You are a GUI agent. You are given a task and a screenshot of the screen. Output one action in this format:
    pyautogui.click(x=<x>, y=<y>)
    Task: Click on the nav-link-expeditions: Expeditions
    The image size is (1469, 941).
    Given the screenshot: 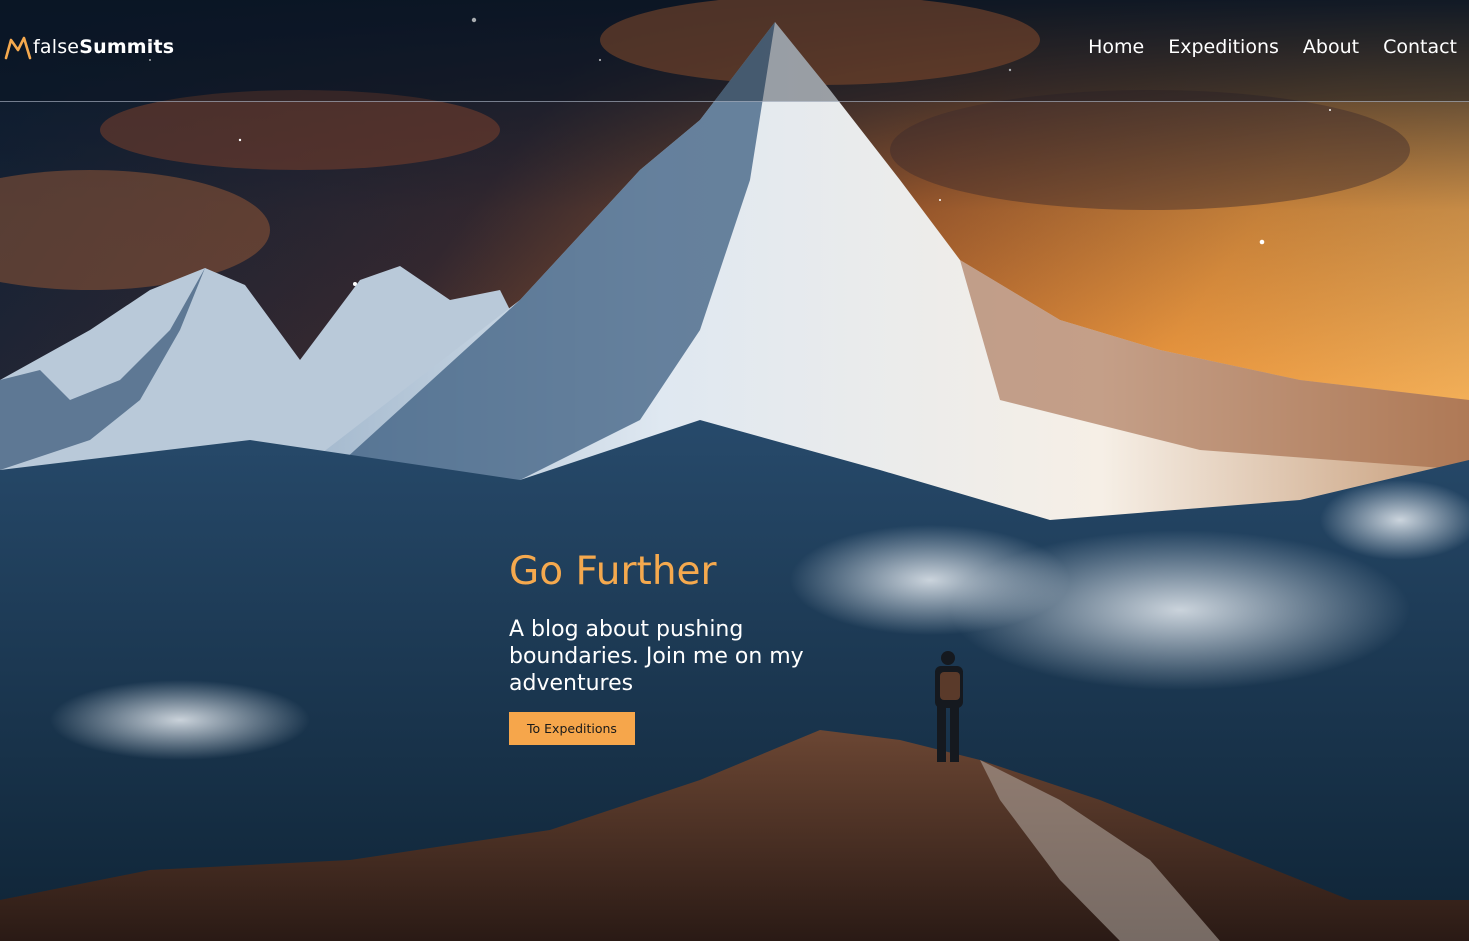 What is the action you would take?
    pyautogui.click(x=1223, y=47)
    